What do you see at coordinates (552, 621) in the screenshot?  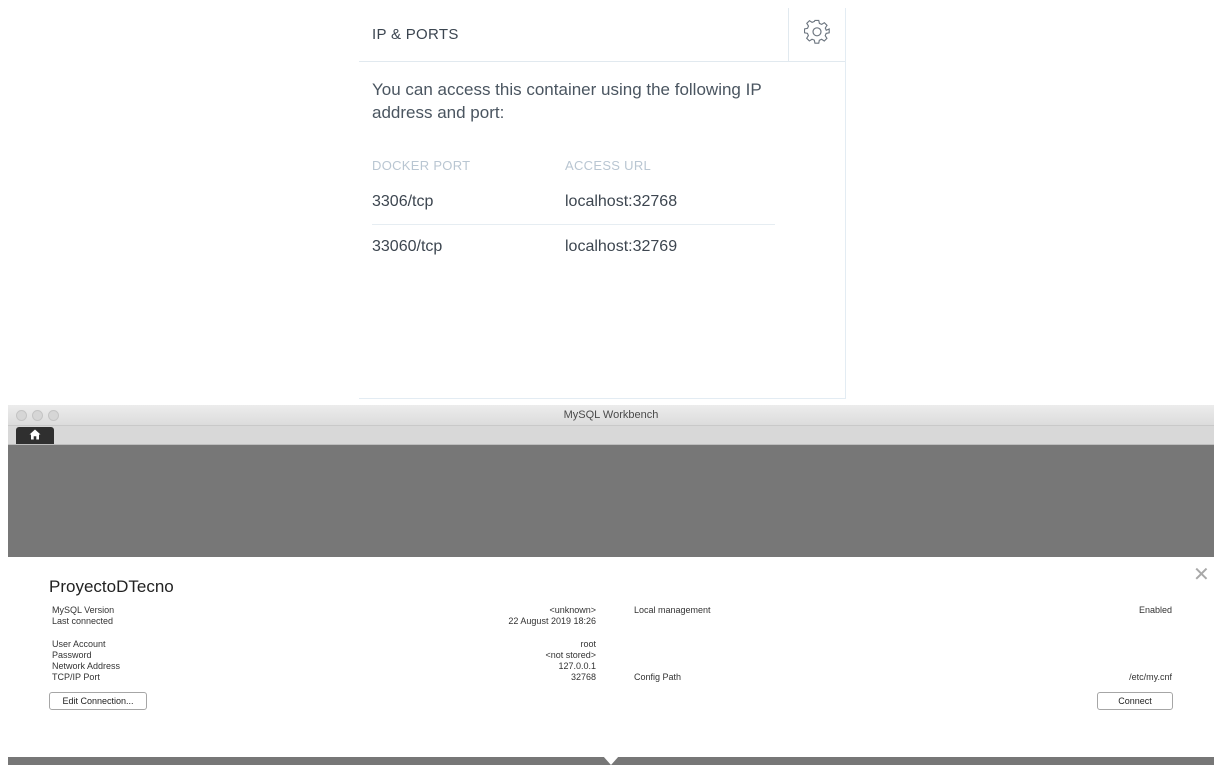 I see `last-connected-value: 22 August 2019 18:26` at bounding box center [552, 621].